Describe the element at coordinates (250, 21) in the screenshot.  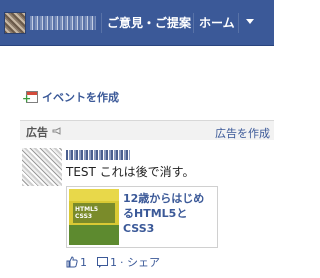
I see `account-menu-chevron-down-icon` at that location.